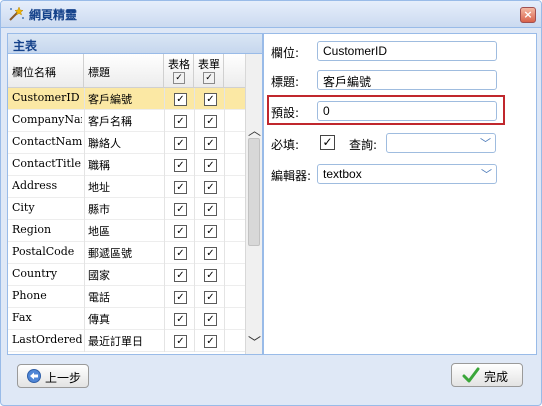 The width and height of the screenshot is (542, 406). Describe the element at coordinates (126, 165) in the screenshot. I see `table-row: ContactTitle 職稱 ✓ ✓` at that location.